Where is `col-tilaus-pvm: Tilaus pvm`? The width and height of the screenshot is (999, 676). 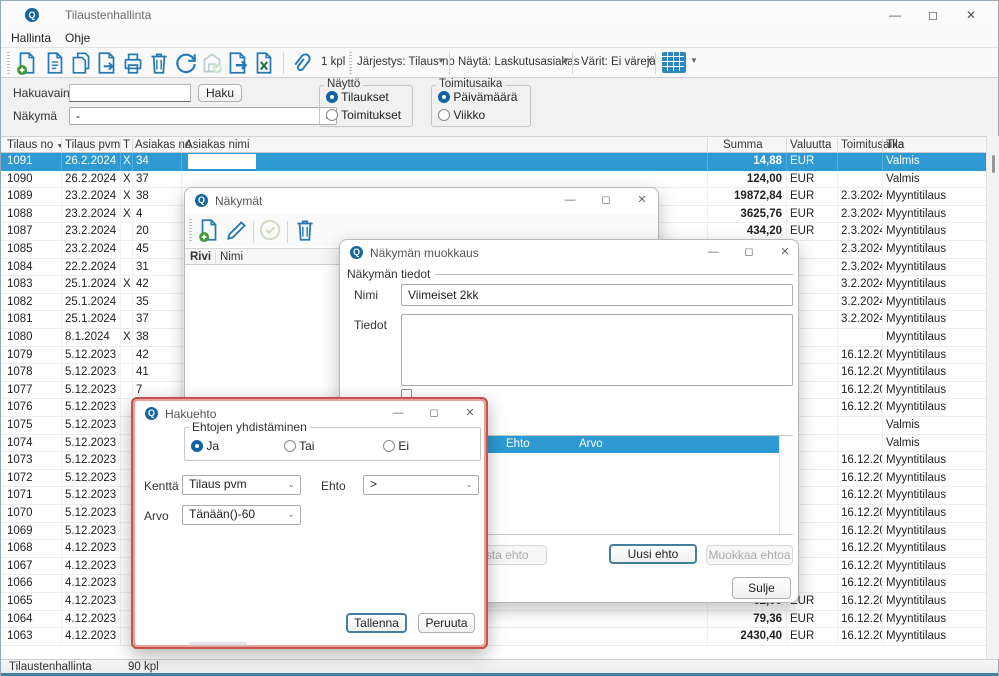 col-tilaus-pvm: Tilaus pvm is located at coordinates (92, 145).